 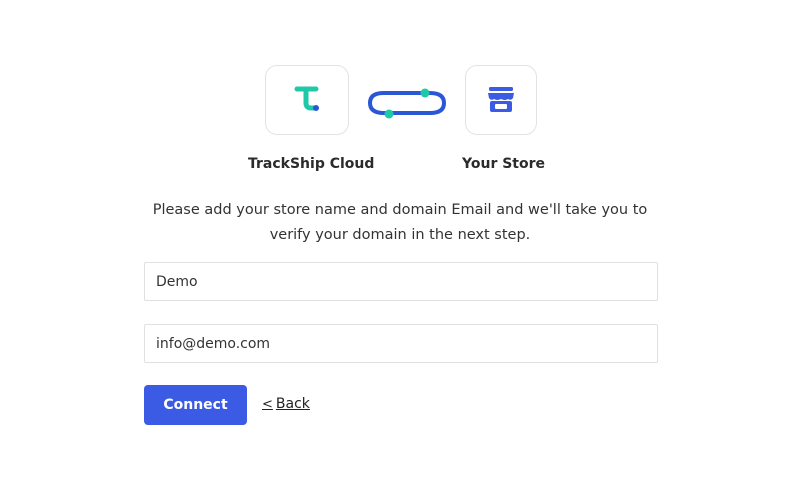 I want to click on back-label: Back, so click(x=292, y=404).